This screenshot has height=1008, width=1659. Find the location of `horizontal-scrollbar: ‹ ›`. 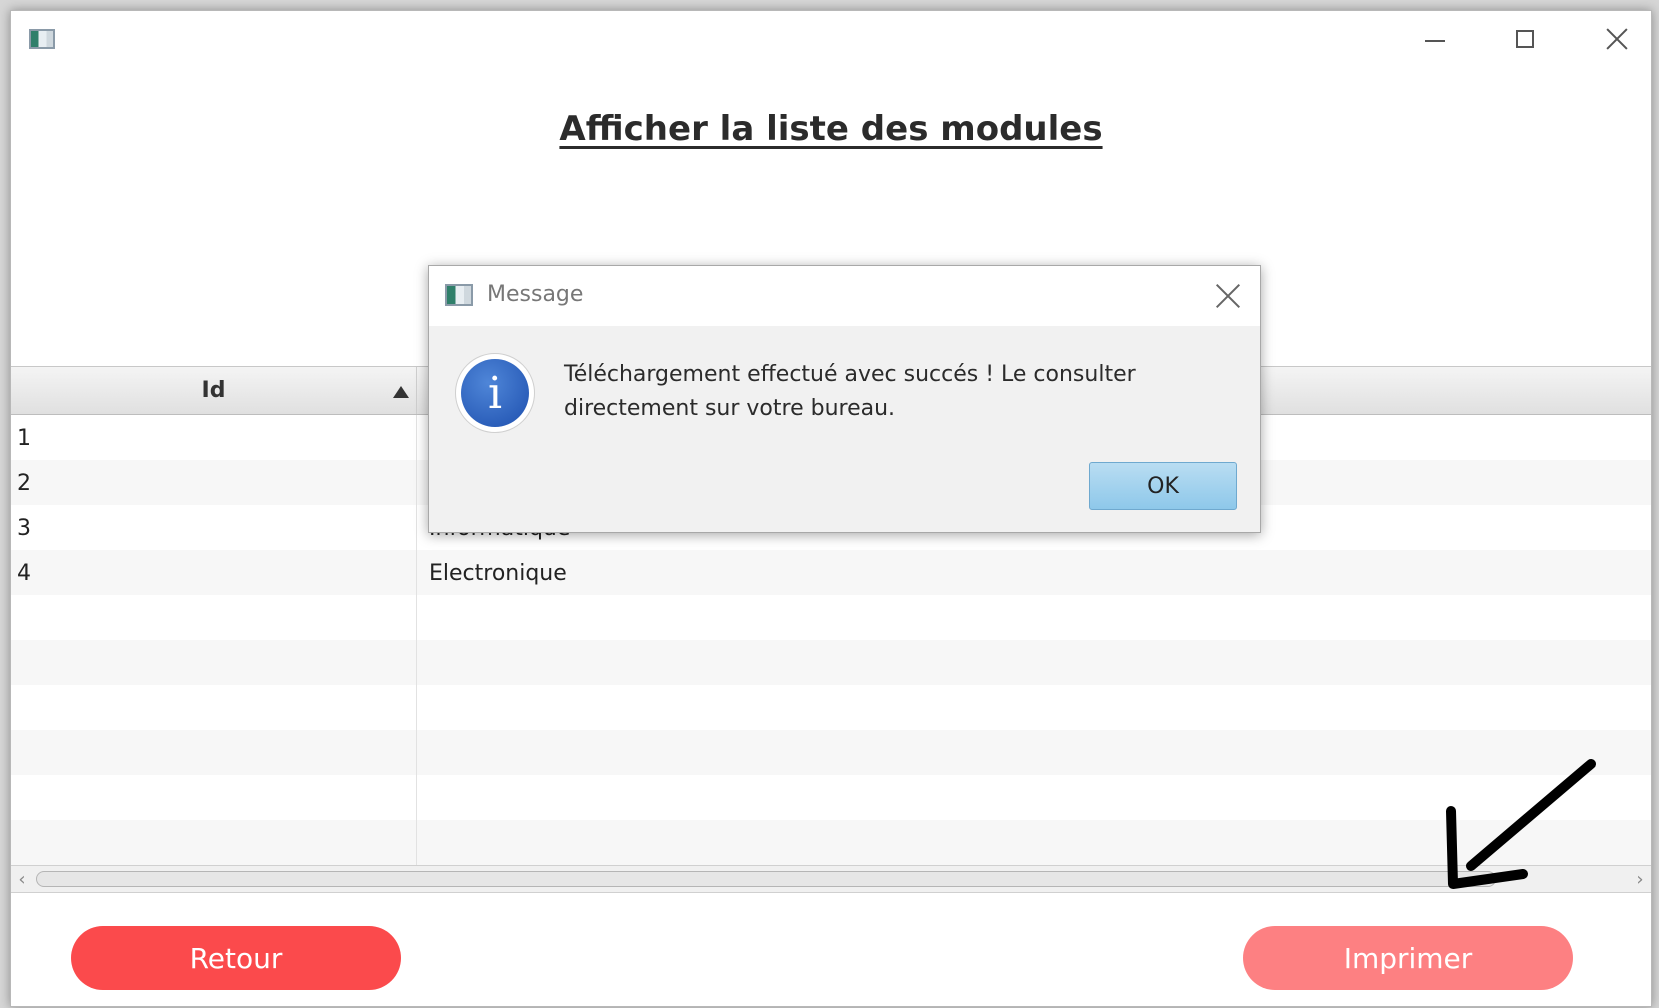

horizontal-scrollbar: ‹ › is located at coordinates (831, 879).